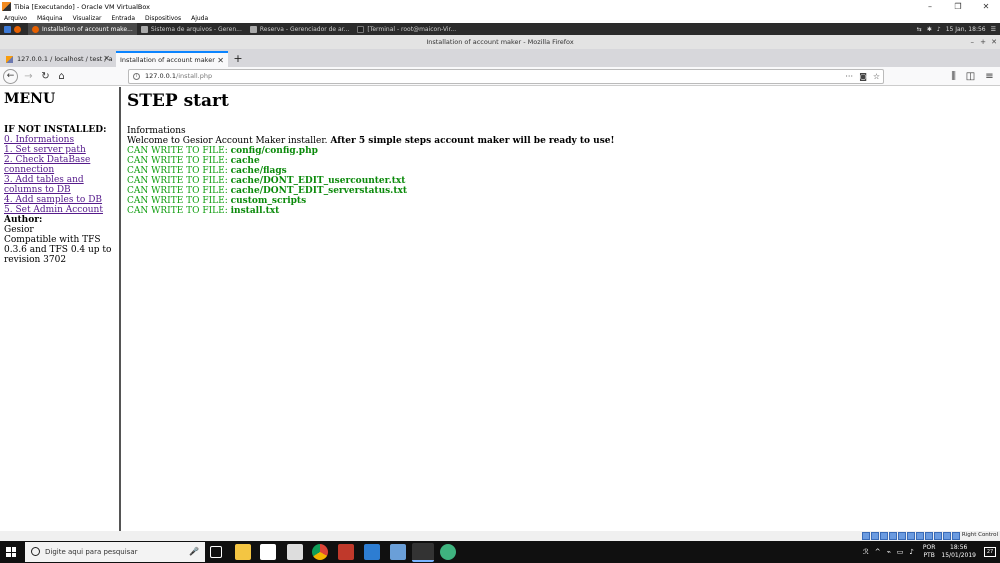 This screenshot has width=1000, height=563. What do you see at coordinates (878, 552) in the screenshot?
I see `tray-expand-icon: ^` at bounding box center [878, 552].